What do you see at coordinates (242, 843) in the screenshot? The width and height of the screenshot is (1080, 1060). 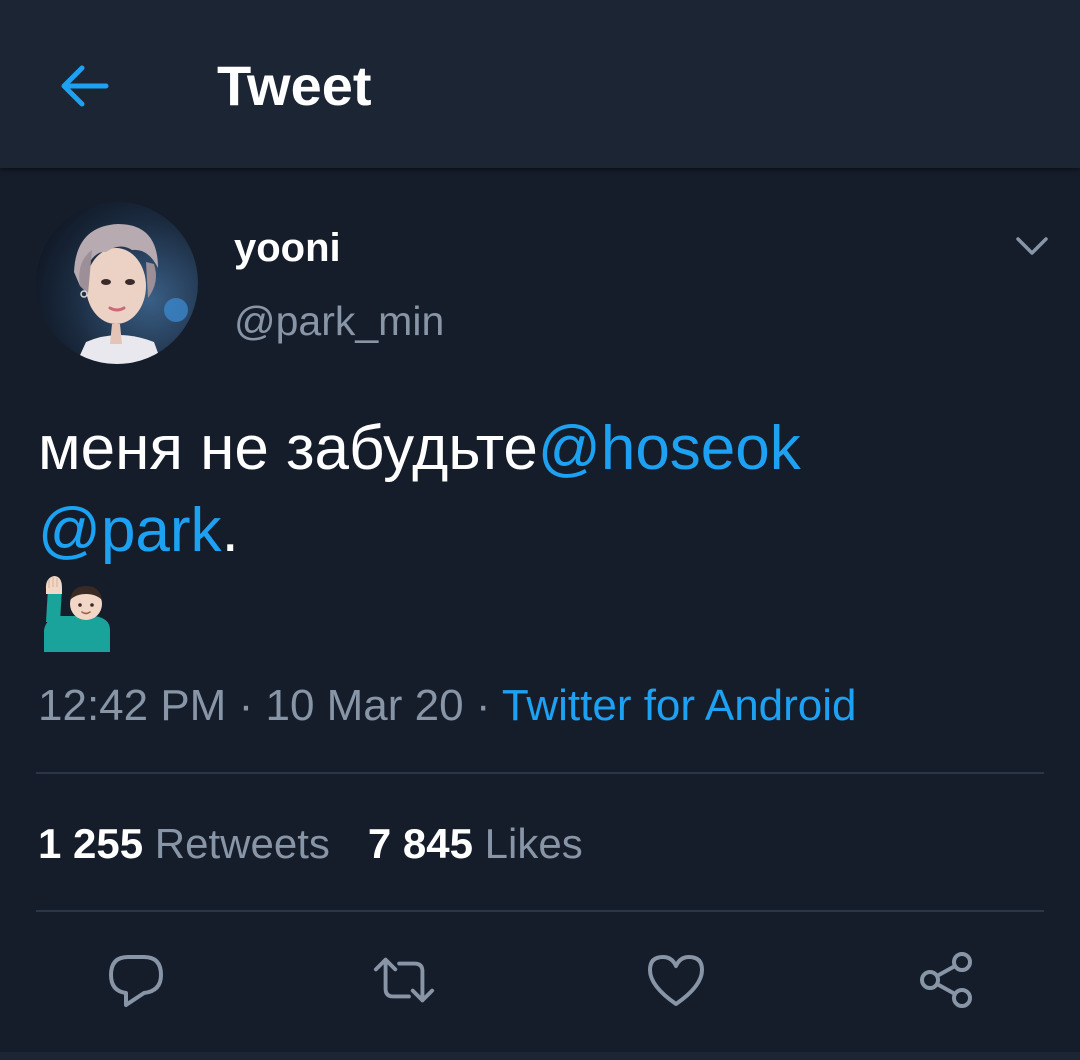 I see `retweets-label: Retweets` at bounding box center [242, 843].